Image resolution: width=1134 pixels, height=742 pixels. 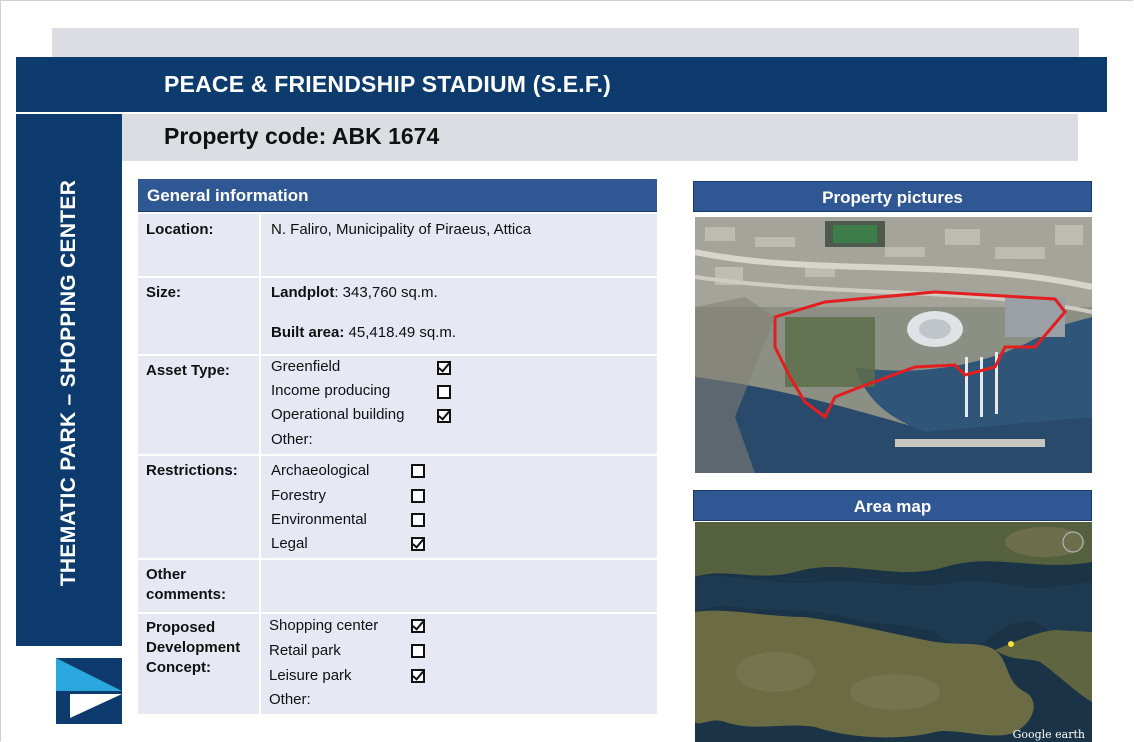 I want to click on property-code: Property code: ABK 1674, so click(x=302, y=136).